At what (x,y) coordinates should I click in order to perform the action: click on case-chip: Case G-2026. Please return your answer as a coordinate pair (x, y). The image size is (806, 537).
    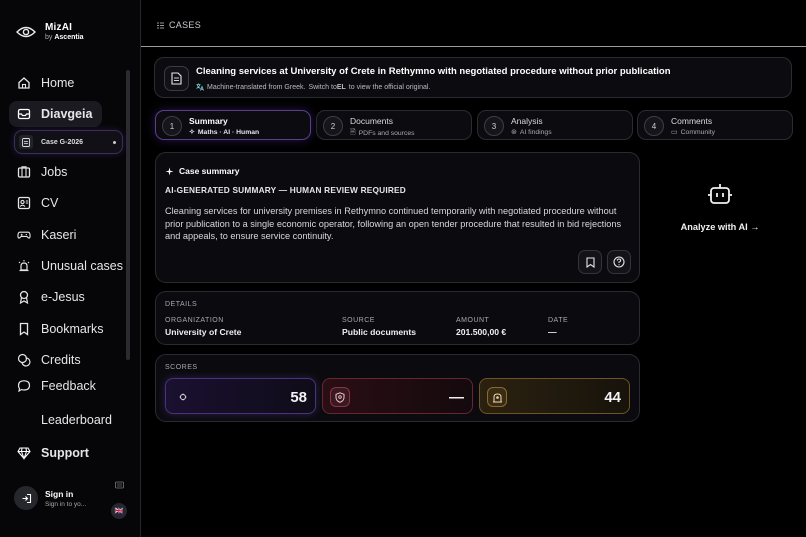
    Looking at the image, I should click on (68, 142).